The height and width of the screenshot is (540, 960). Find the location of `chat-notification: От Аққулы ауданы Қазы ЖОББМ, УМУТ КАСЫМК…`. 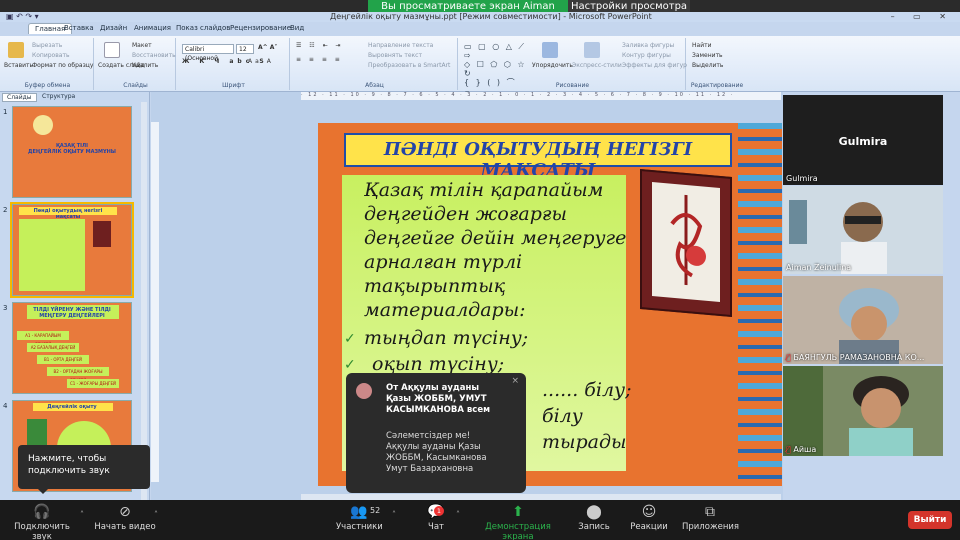

chat-notification: От Аққулы ауданы Қазы ЖОББМ, УМУТ КАСЫМК… is located at coordinates (436, 433).